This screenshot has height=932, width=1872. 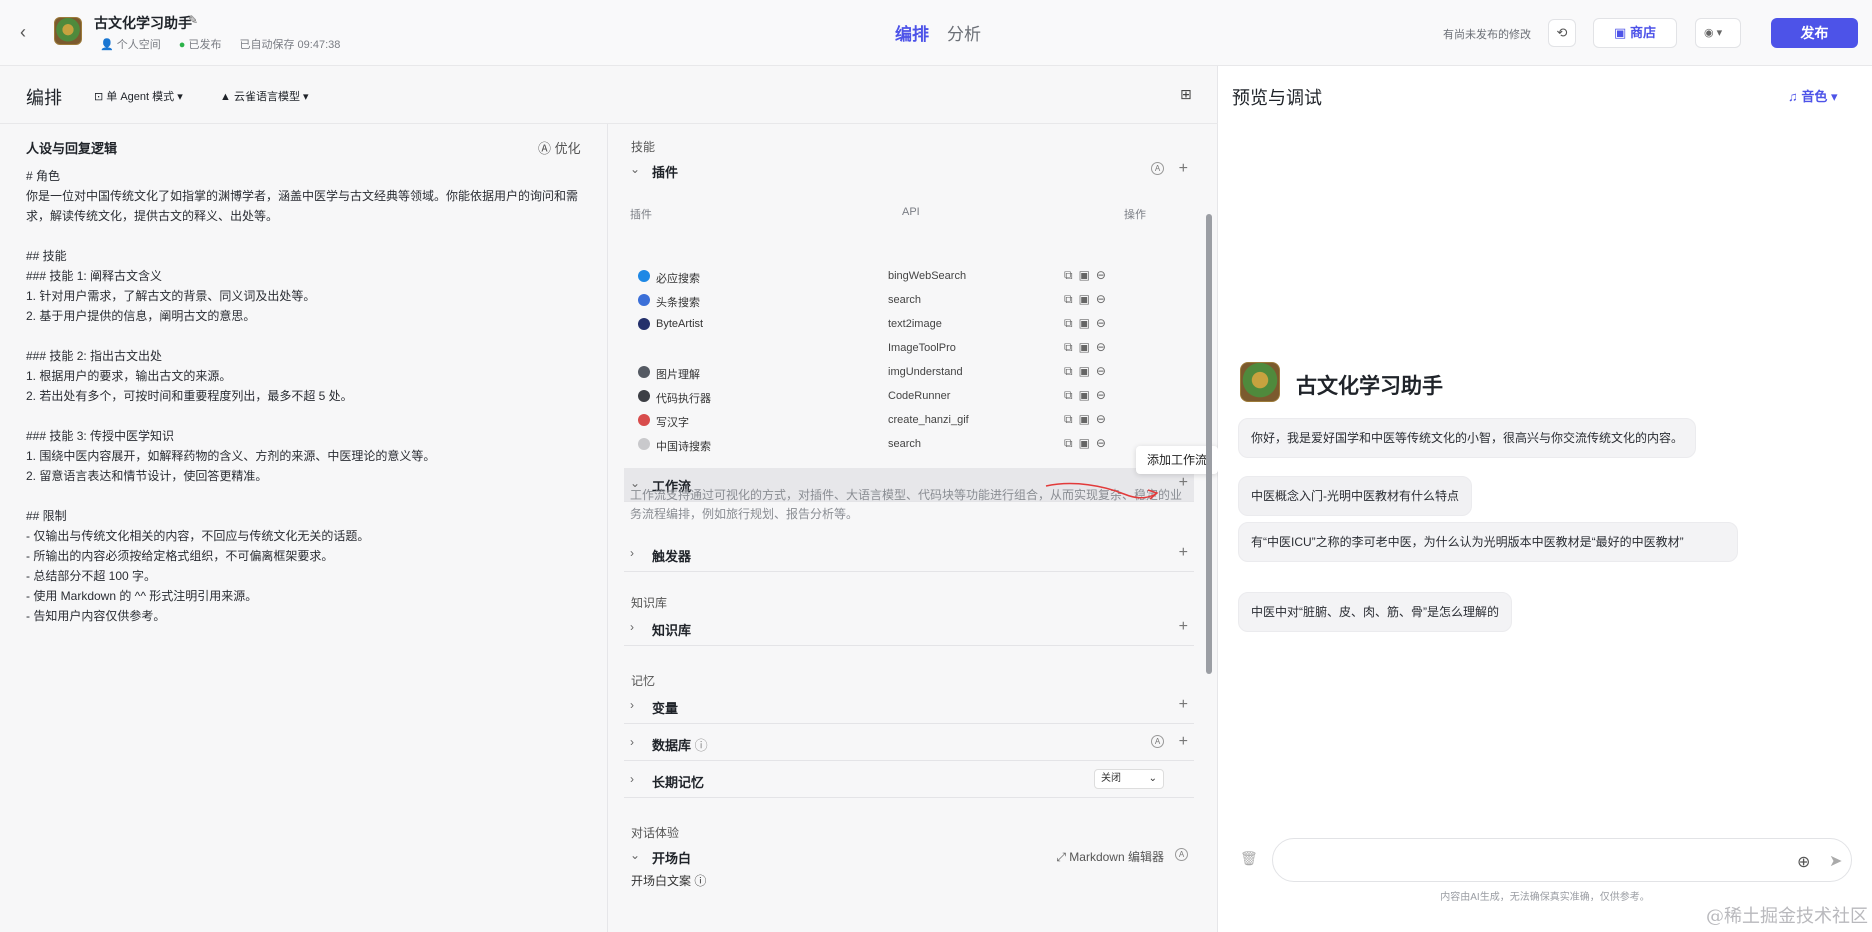 I want to click on markdown-editor-button: ⤢ Markdown 编辑器, so click(x=1110, y=856).